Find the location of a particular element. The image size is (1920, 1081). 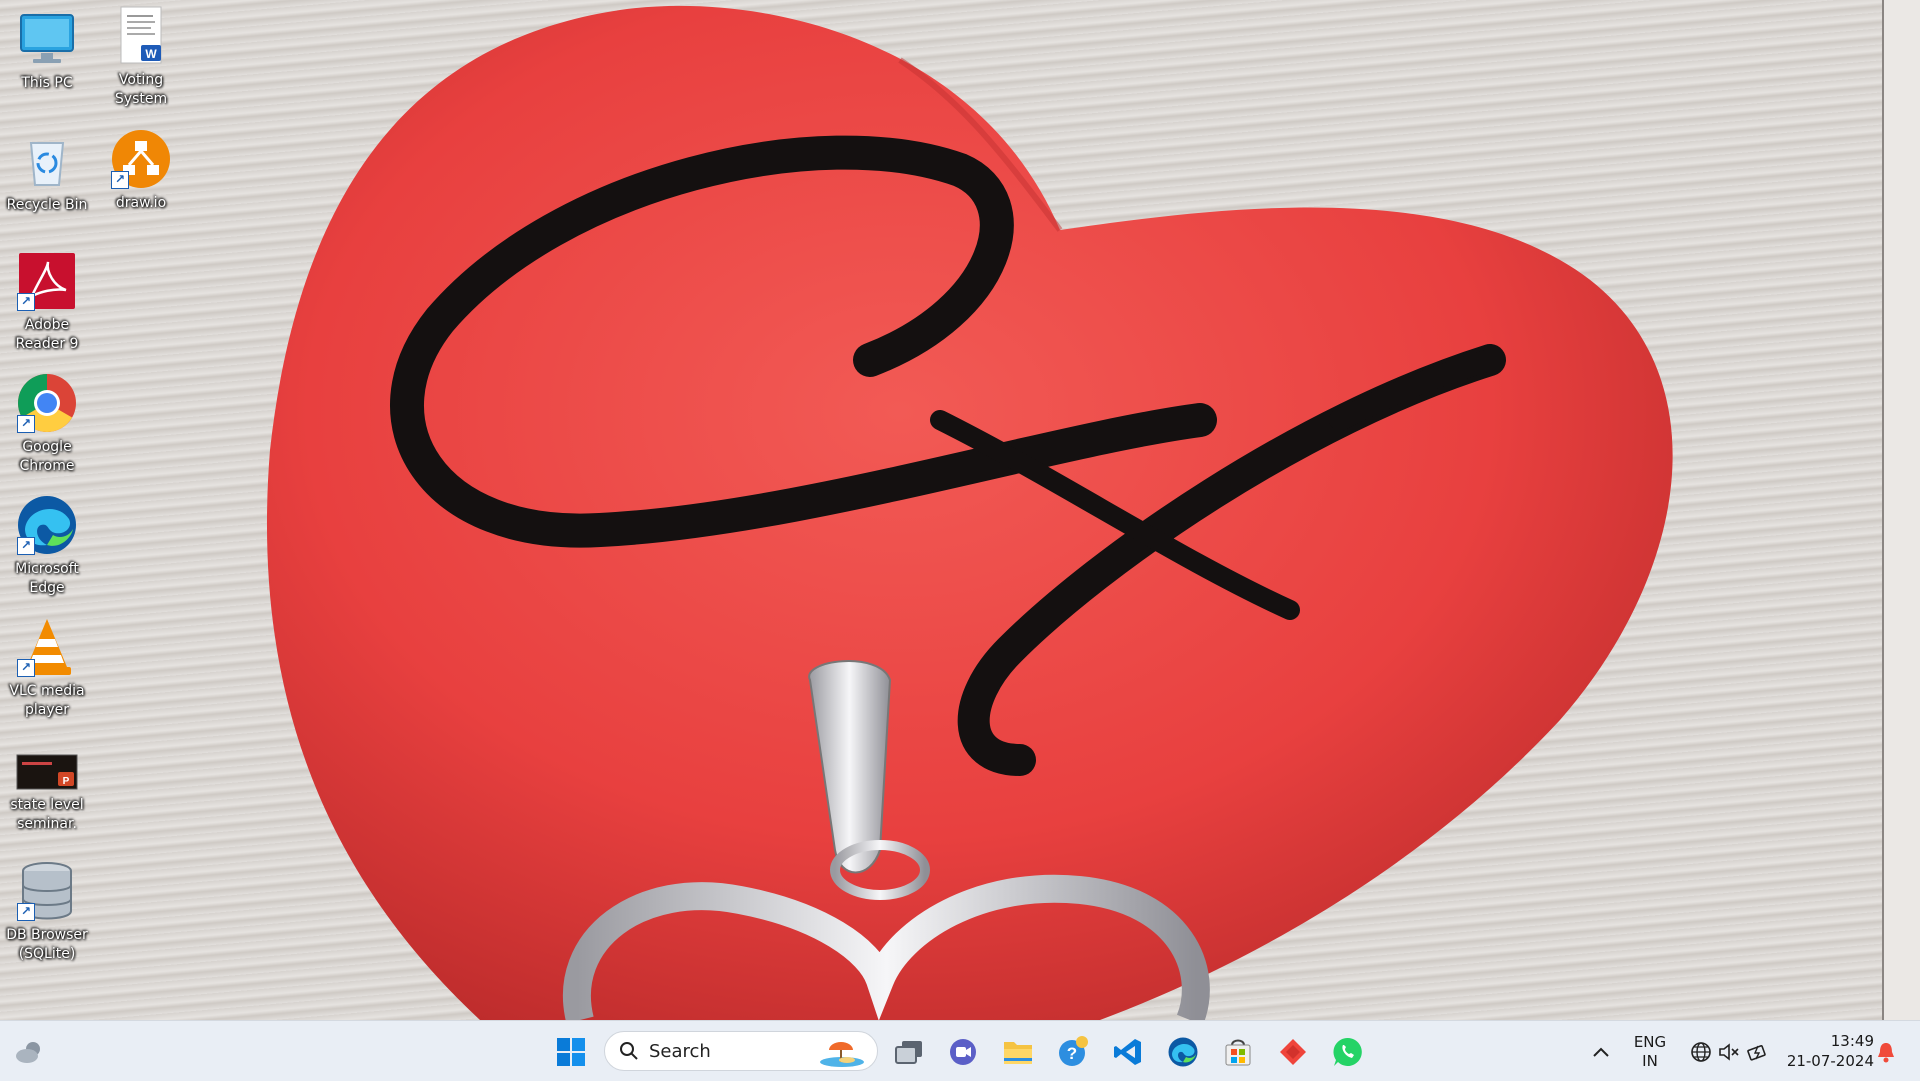

desktop-icon-voting-system: W Voting System is located at coordinates (141, 57).